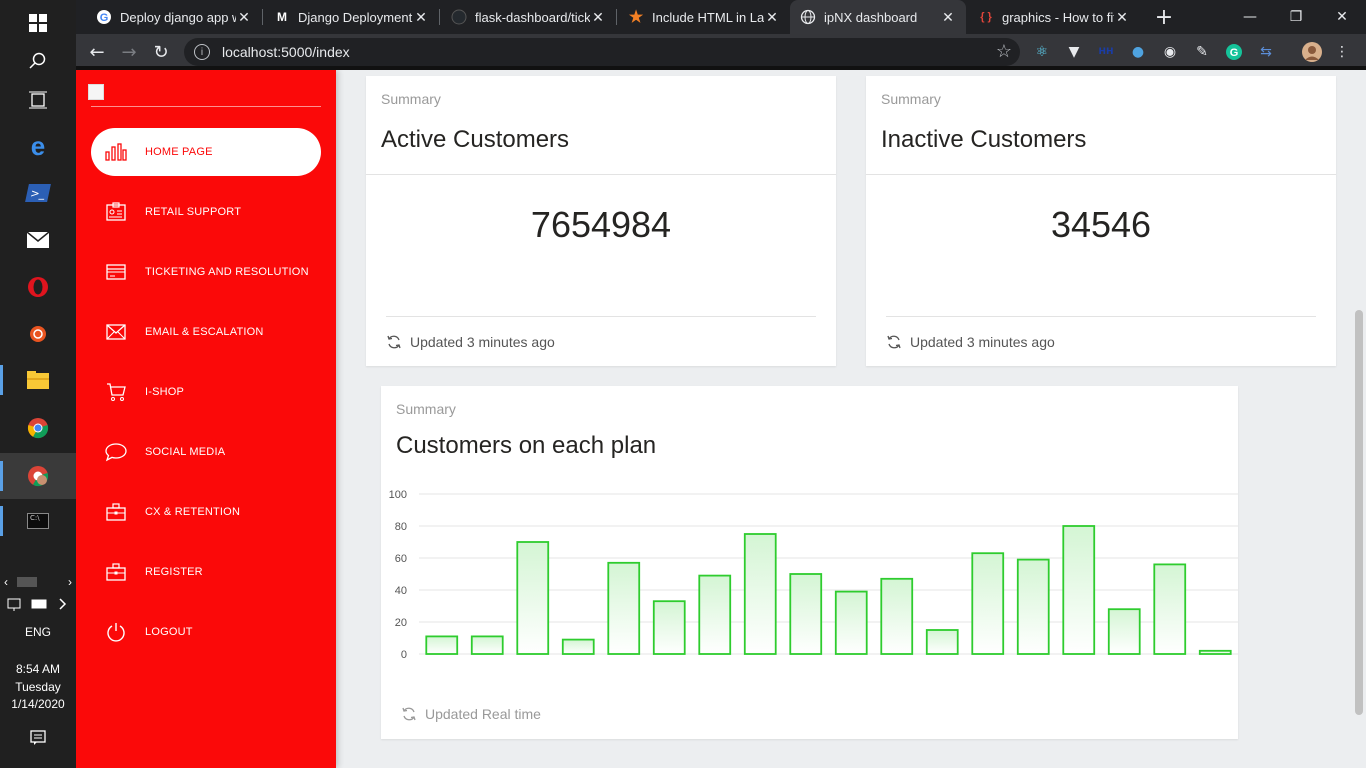 The height and width of the screenshot is (768, 1366). What do you see at coordinates (38, 738) in the screenshot?
I see `notification-icon` at bounding box center [38, 738].